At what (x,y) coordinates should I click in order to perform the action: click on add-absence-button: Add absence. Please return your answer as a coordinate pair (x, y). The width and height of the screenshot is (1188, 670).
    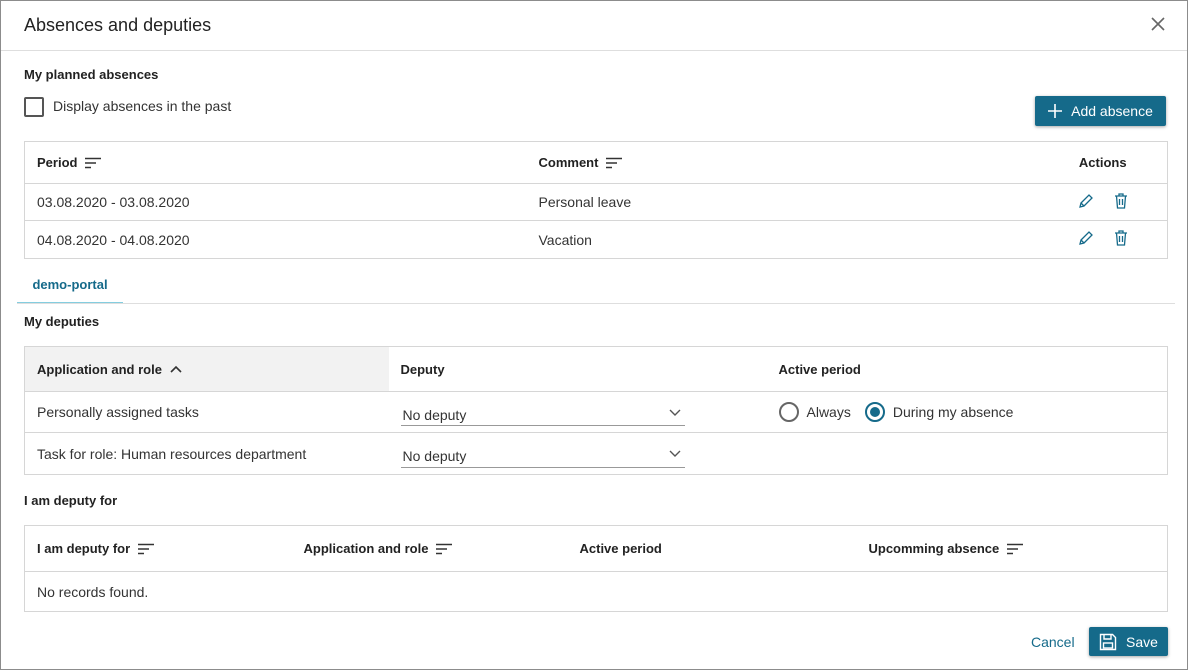
    Looking at the image, I should click on (1100, 111).